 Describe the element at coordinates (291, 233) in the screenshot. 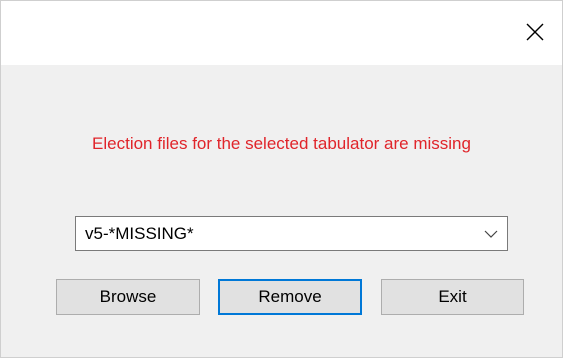

I see `election-files-dropdown: v5-*MISSING*` at that location.